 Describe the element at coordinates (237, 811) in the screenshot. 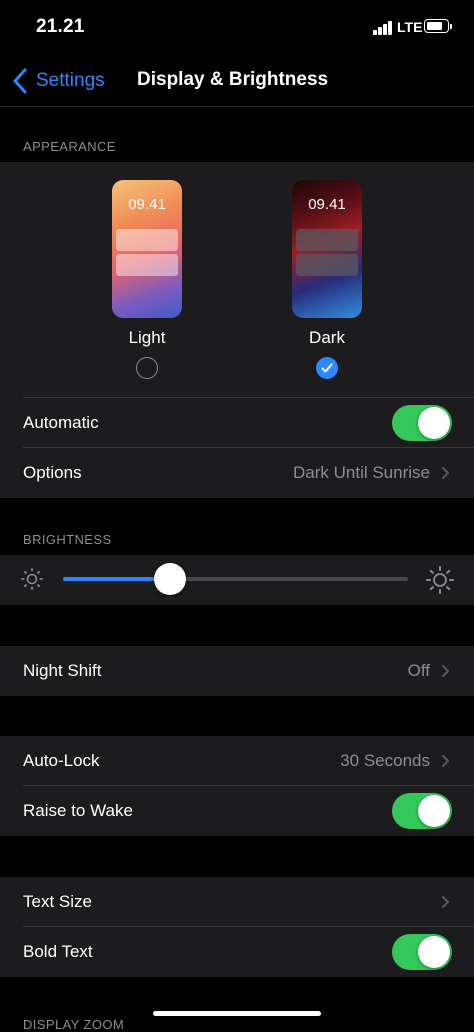

I see `raise-to-wake-row: Raise to Wake` at that location.